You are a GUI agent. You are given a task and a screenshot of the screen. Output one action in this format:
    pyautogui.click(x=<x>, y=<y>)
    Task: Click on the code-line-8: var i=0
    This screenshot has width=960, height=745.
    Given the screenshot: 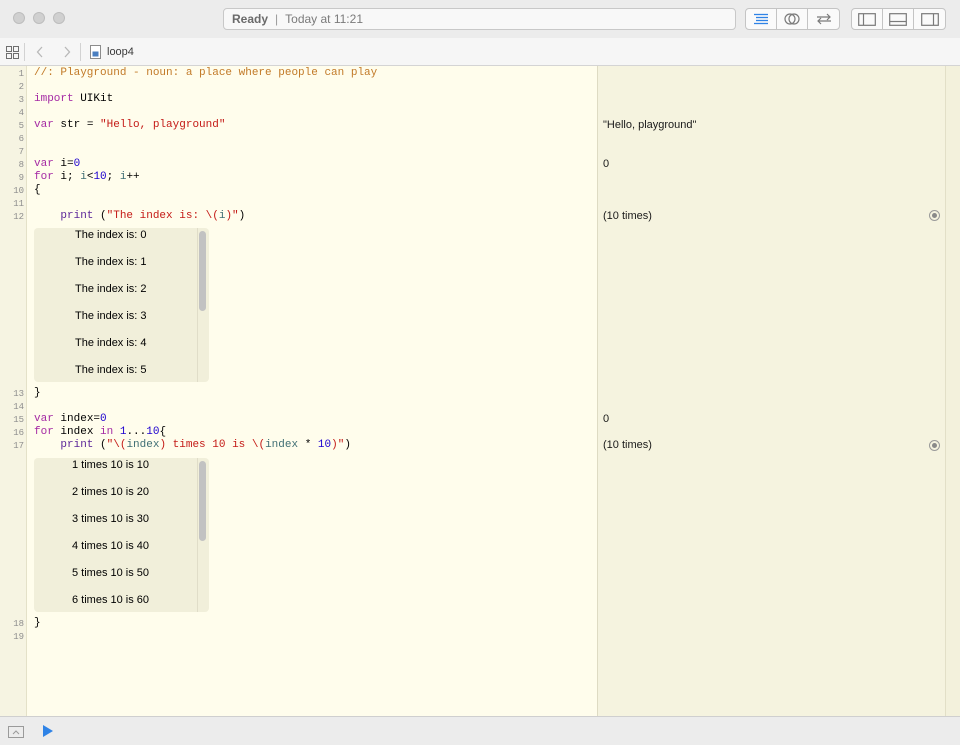 What is the action you would take?
    pyautogui.click(x=57, y=164)
    